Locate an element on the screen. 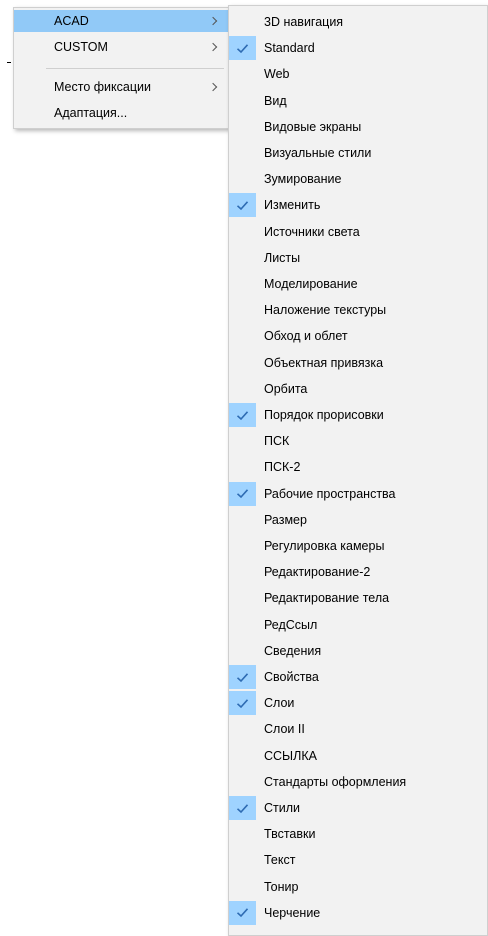 Image resolution: width=488 pixels, height=936 pixels. menu-item-label: ACAD is located at coordinates (71, 21).